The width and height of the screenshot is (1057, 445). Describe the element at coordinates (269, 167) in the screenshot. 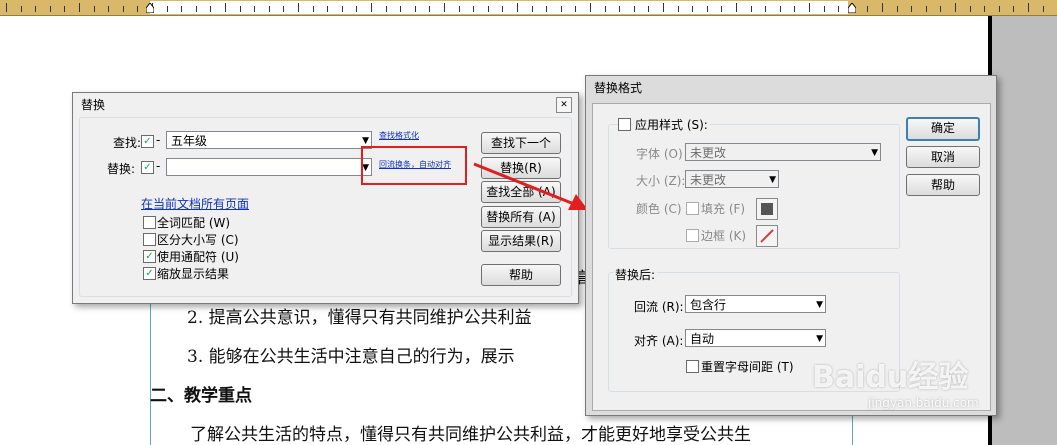

I see `replace-input: ▼` at that location.